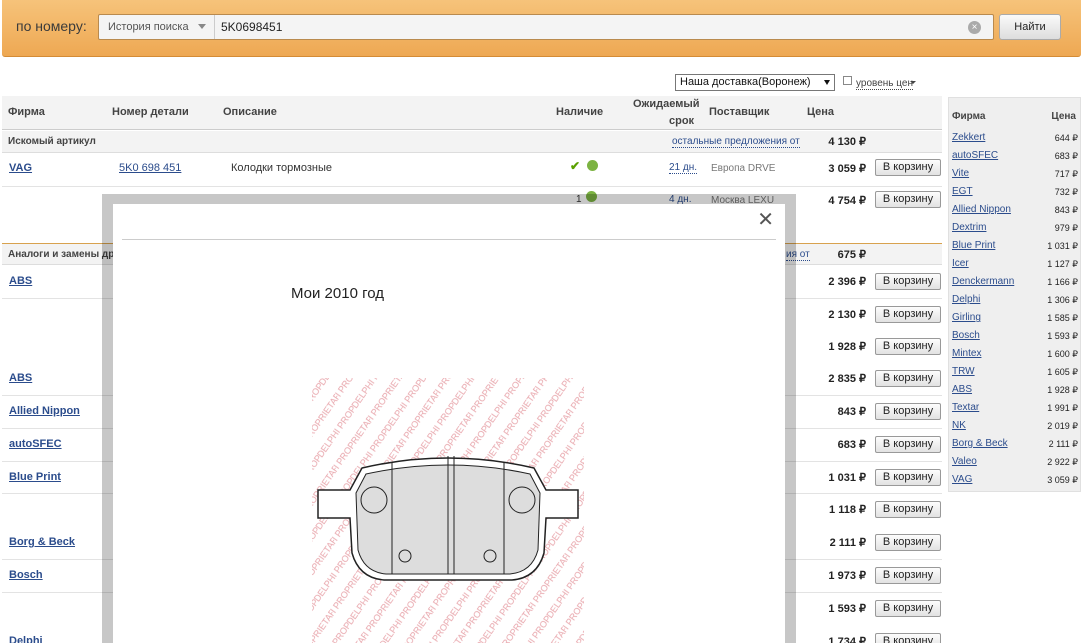 Image resolution: width=1083 pixels, height=643 pixels. Describe the element at coordinates (983, 281) in the screenshot. I see `sidebar-brand-link: Denckermann` at that location.